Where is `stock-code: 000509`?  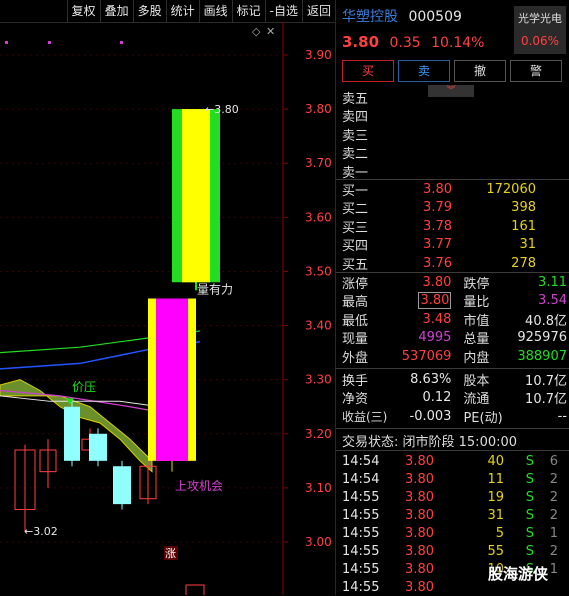 stock-code: 000509 is located at coordinates (435, 17).